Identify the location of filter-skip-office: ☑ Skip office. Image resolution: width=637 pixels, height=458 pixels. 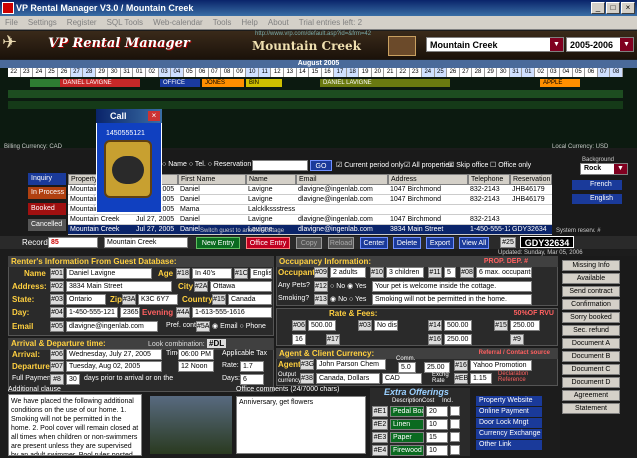
(468, 165).